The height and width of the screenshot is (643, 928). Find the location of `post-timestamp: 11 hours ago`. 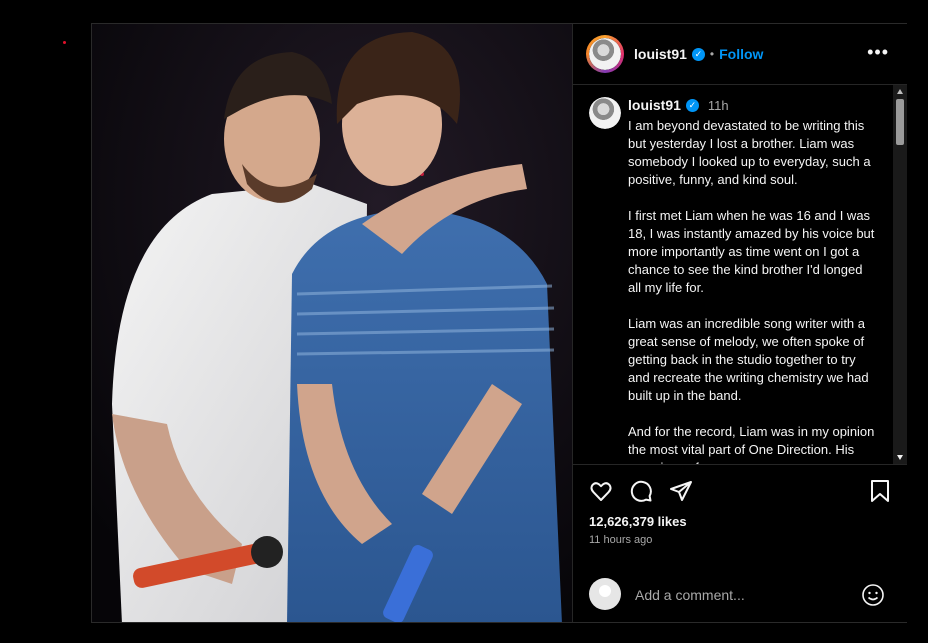

post-timestamp: 11 hours ago is located at coordinates (621, 540).